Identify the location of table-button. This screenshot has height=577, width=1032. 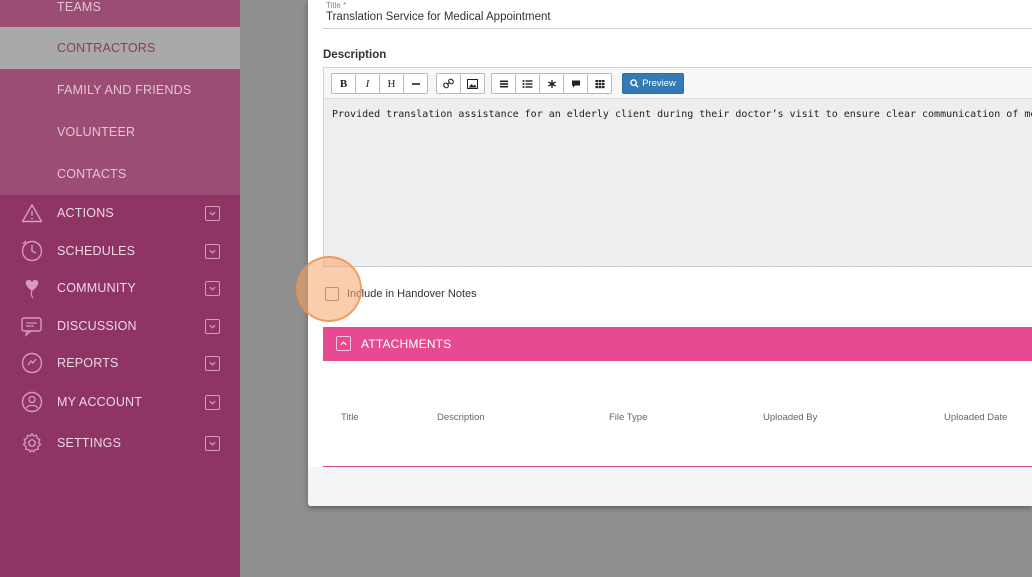
(599, 83).